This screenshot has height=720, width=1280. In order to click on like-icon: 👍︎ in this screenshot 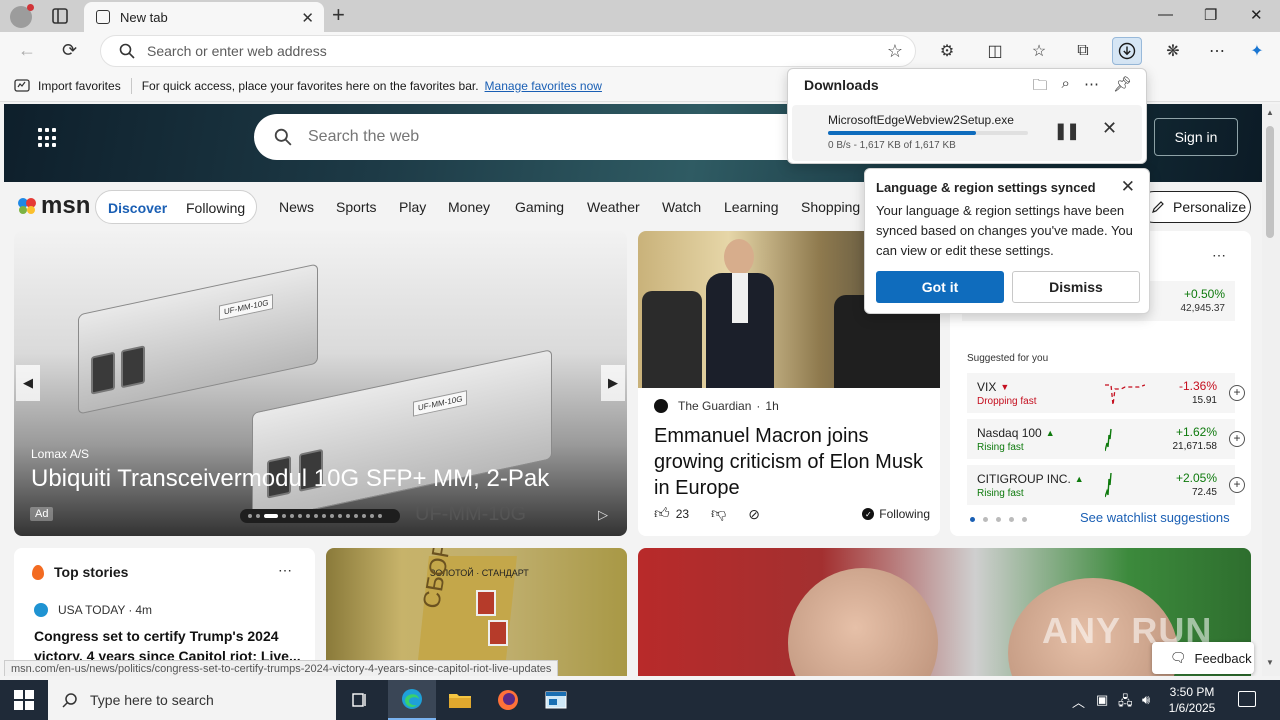, I will do `click(662, 514)`.